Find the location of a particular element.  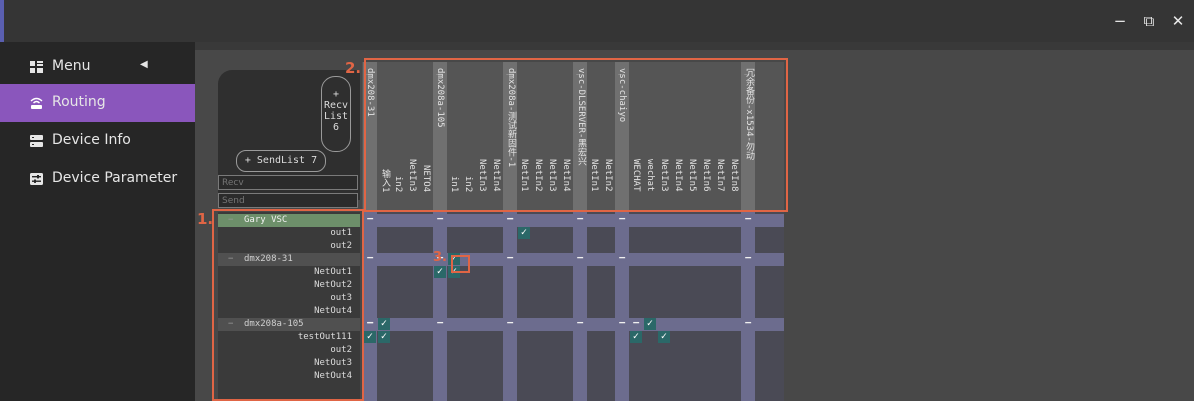

title-bar: − ⧉ ✕ is located at coordinates (597, 23).